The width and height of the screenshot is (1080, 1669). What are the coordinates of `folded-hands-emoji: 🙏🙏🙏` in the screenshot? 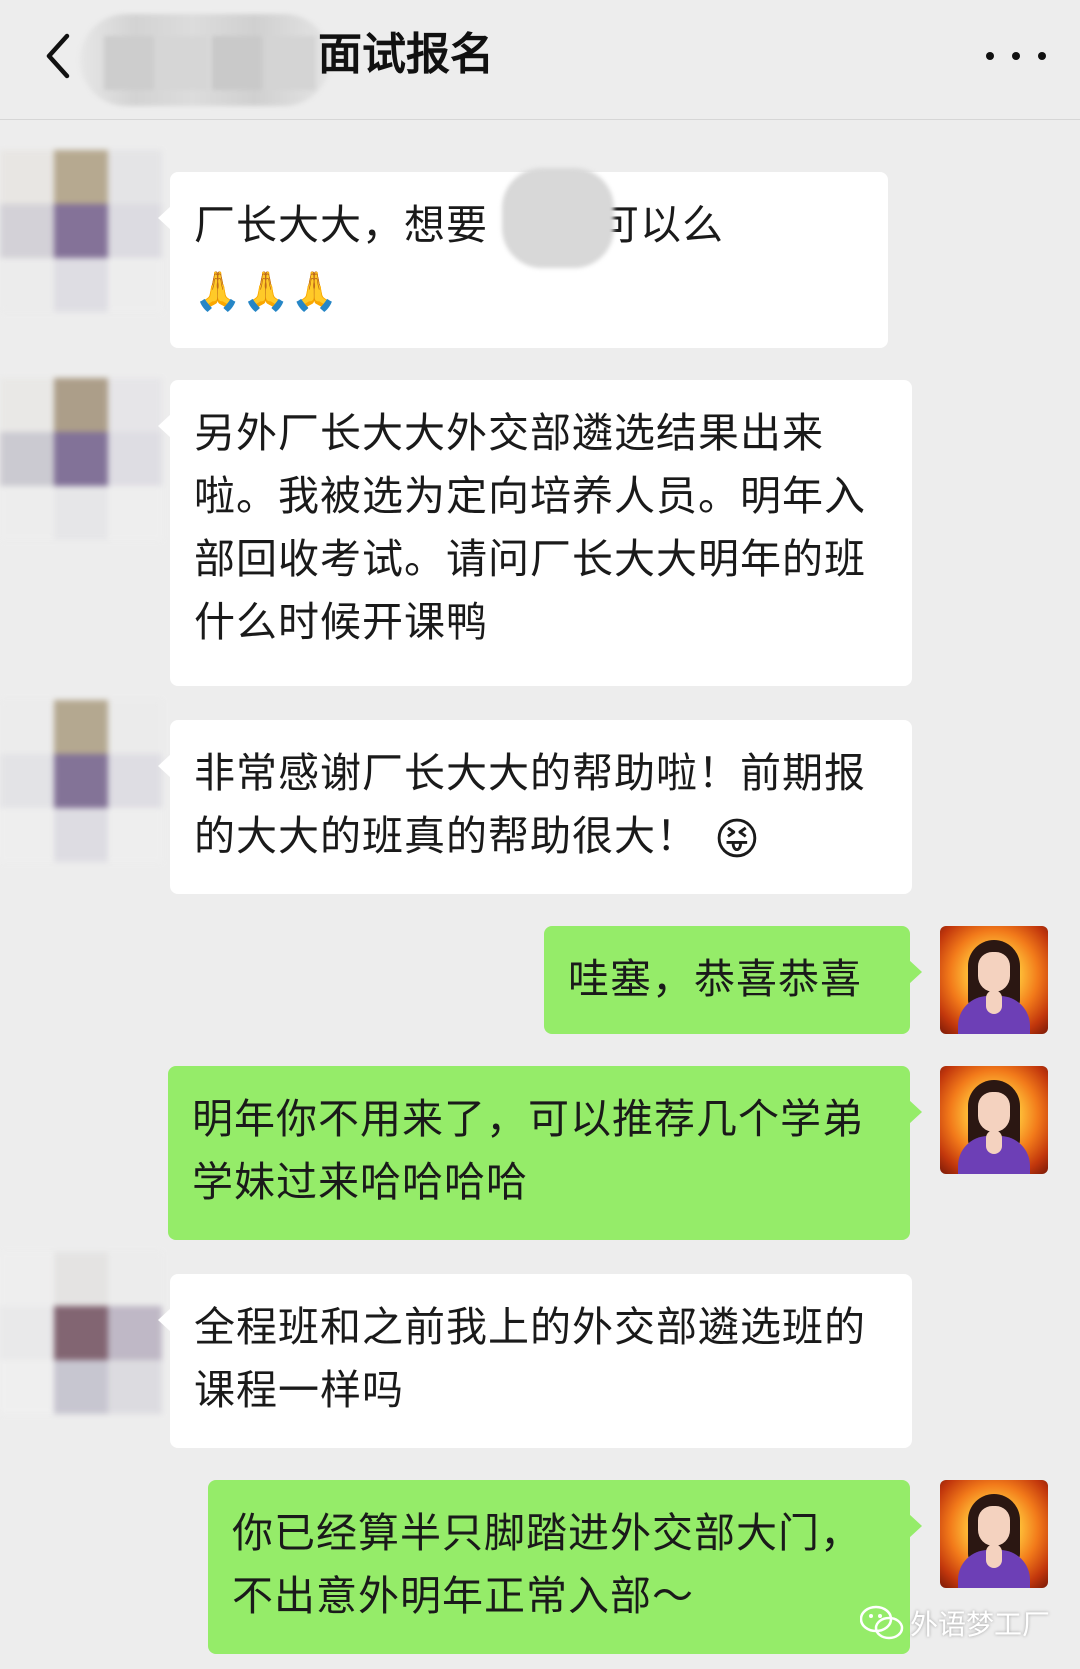 It's located at (266, 290).